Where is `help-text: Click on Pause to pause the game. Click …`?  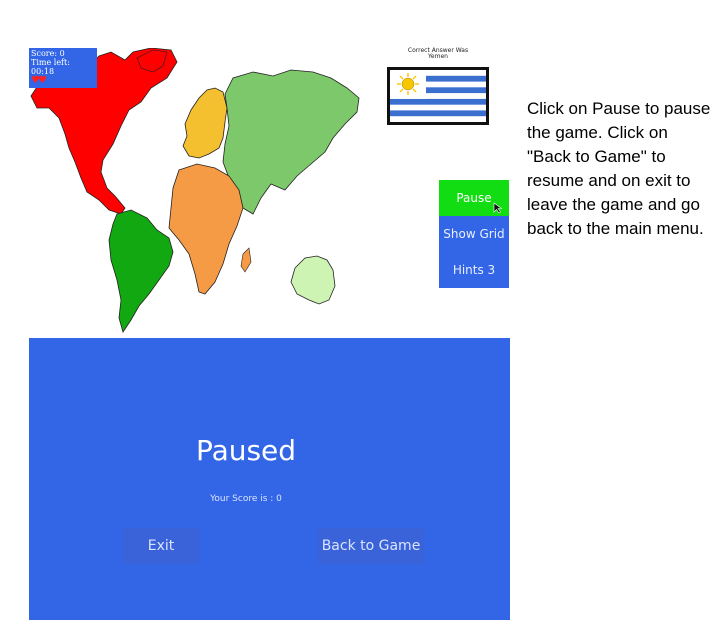 help-text: Click on Pause to pause the game. Click … is located at coordinates (619, 168).